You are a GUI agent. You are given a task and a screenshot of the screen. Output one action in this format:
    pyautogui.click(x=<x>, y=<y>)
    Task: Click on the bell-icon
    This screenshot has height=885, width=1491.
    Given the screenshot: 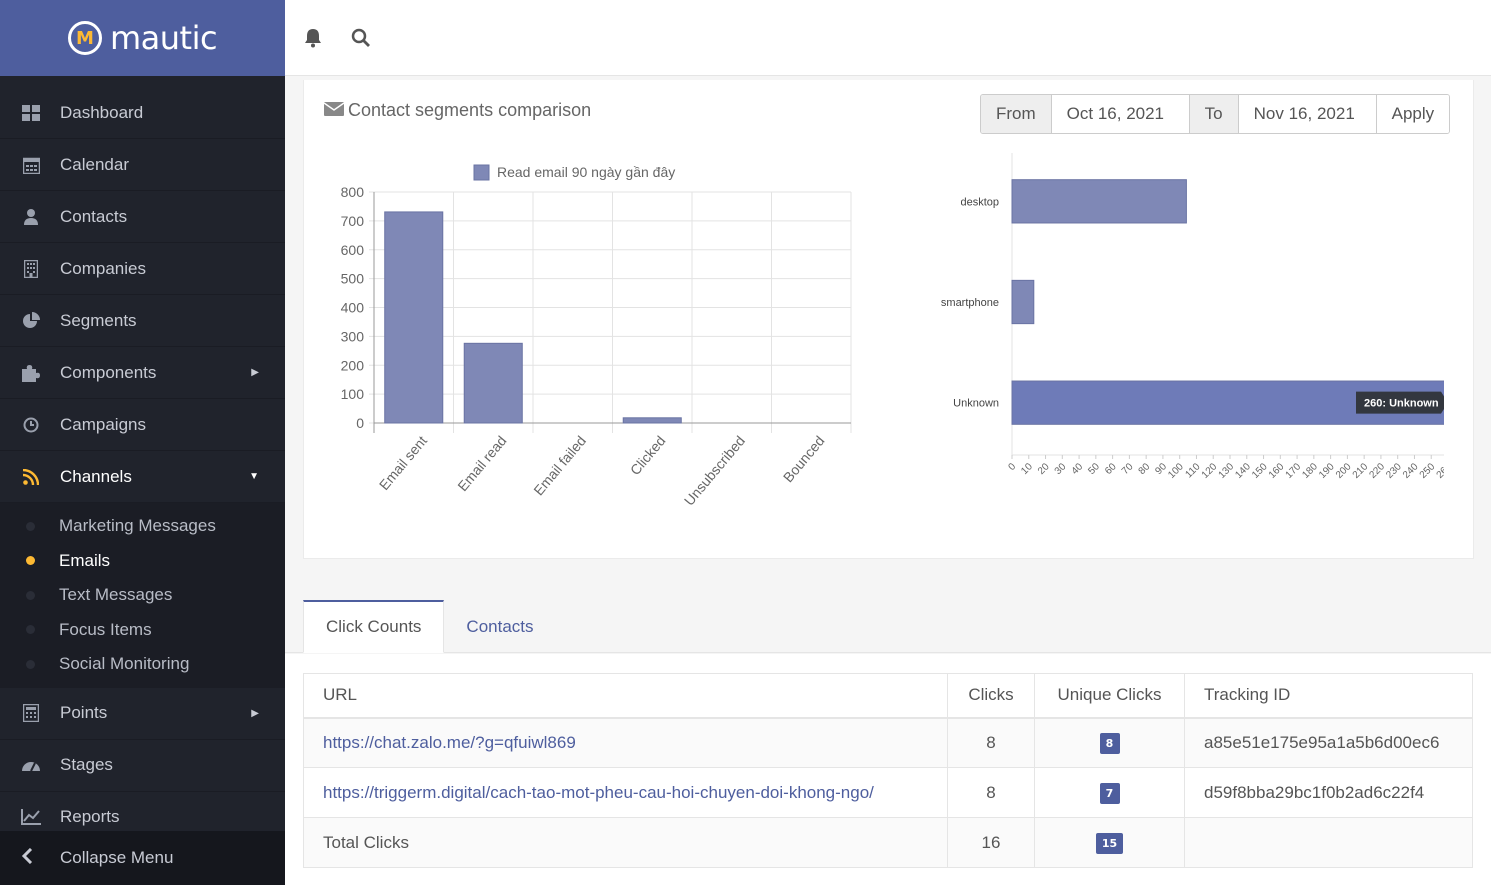 What is the action you would take?
    pyautogui.click(x=313, y=38)
    